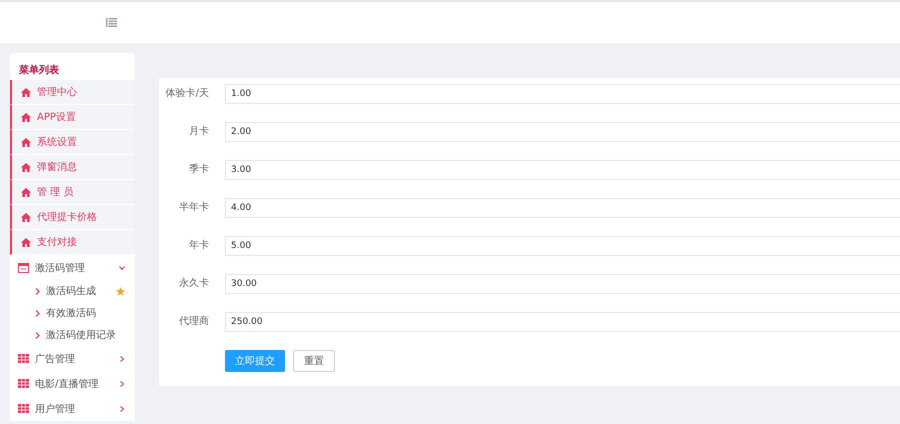  What do you see at coordinates (67, 217) in the screenshot?
I see `menu-item-label: 代理提卡价格` at bounding box center [67, 217].